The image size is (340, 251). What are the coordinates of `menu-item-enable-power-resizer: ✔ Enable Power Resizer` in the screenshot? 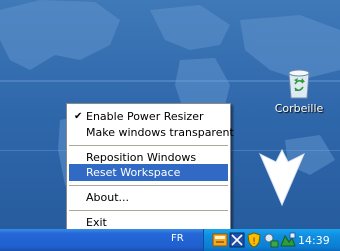 It's located at (148, 116).